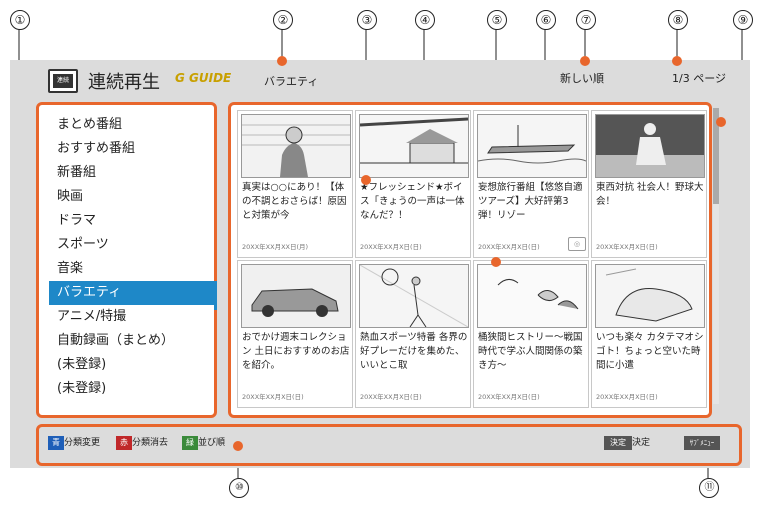 Image resolution: width=761 pixels, height=506 pixels. I want to click on category-item-recommended: おすすめ番組, so click(133, 149).